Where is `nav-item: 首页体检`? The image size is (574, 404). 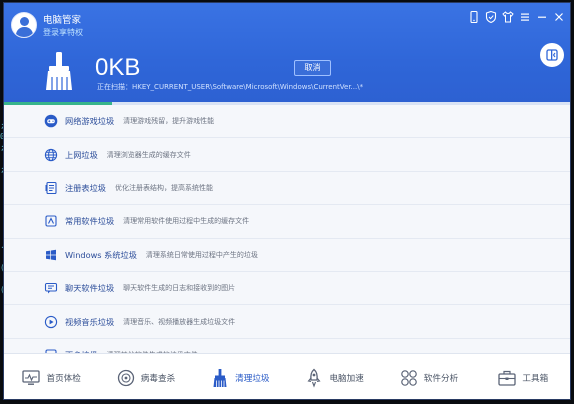
nav-item: 首页体检 is located at coordinates (51, 376).